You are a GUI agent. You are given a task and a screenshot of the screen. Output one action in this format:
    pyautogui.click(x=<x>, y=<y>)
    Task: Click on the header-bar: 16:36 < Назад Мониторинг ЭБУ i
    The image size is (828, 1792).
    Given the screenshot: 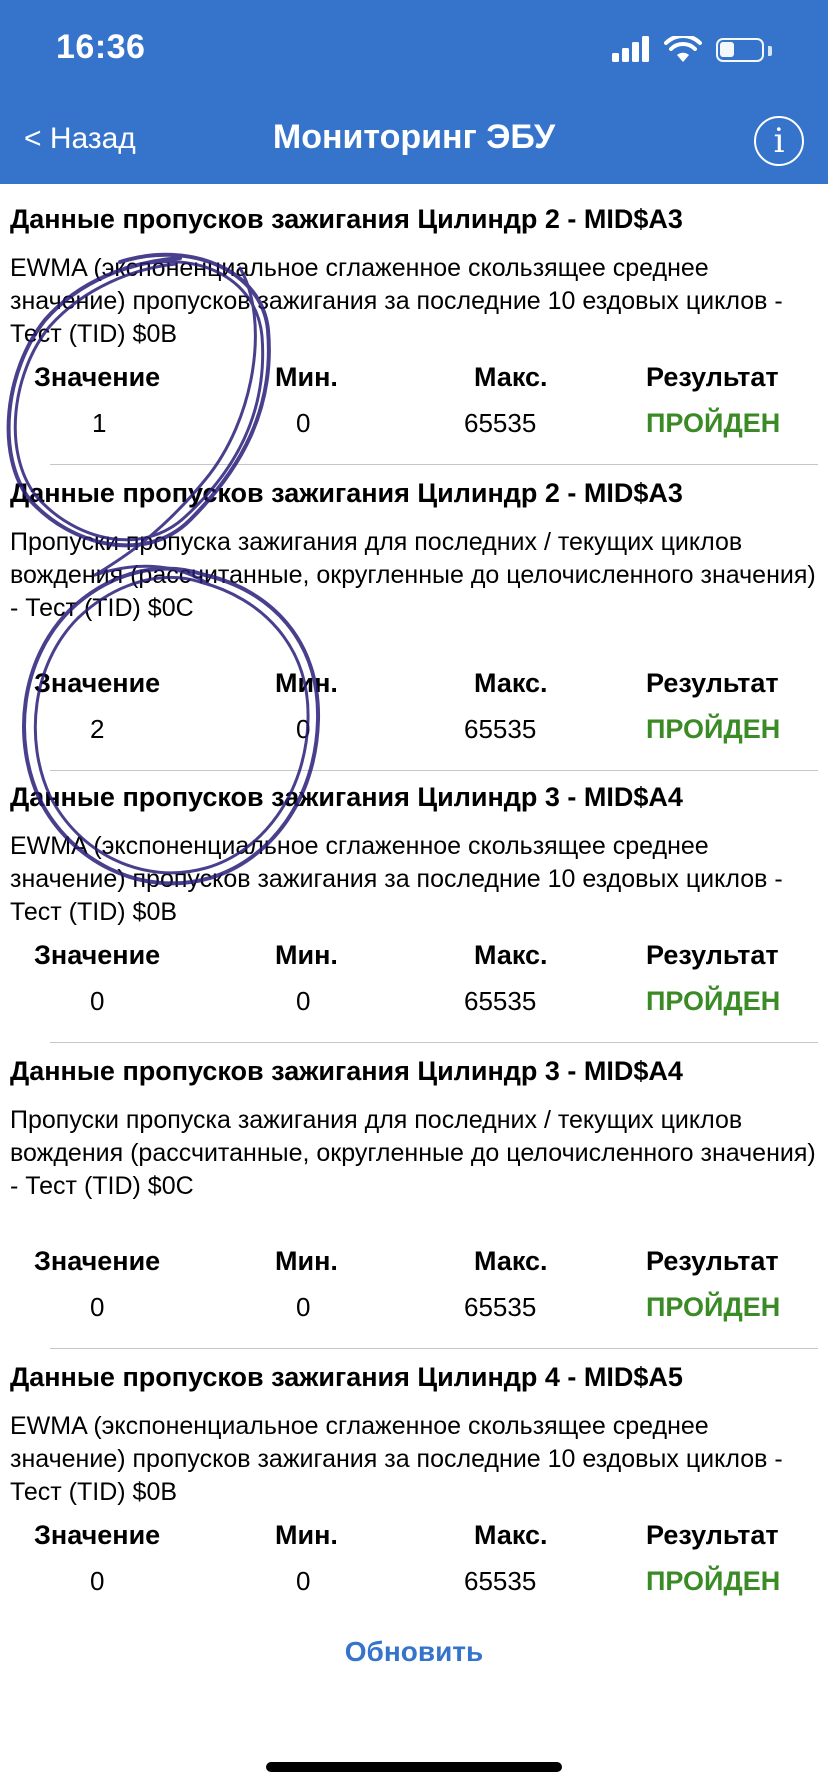 What is the action you would take?
    pyautogui.click(x=414, y=92)
    